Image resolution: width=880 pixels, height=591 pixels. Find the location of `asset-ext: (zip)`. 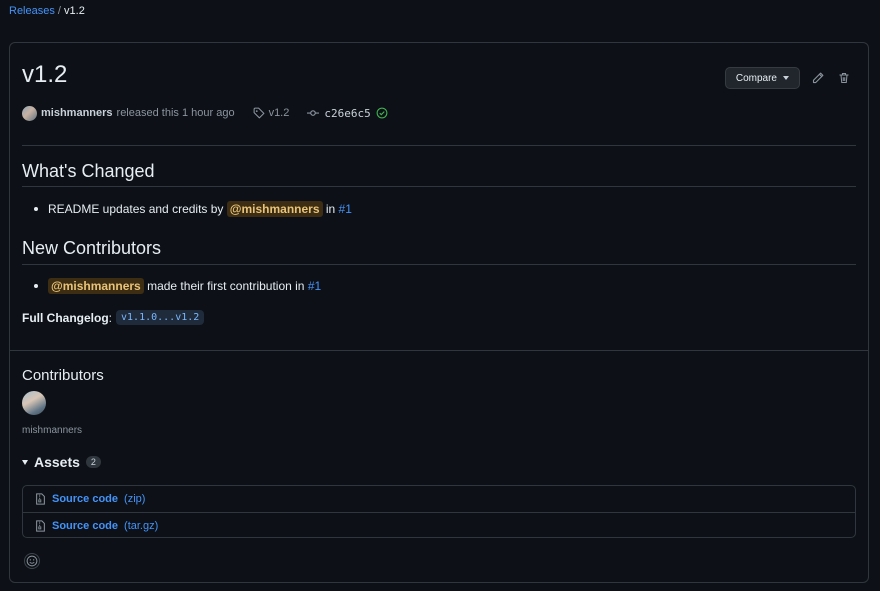

asset-ext: (zip) is located at coordinates (135, 499).